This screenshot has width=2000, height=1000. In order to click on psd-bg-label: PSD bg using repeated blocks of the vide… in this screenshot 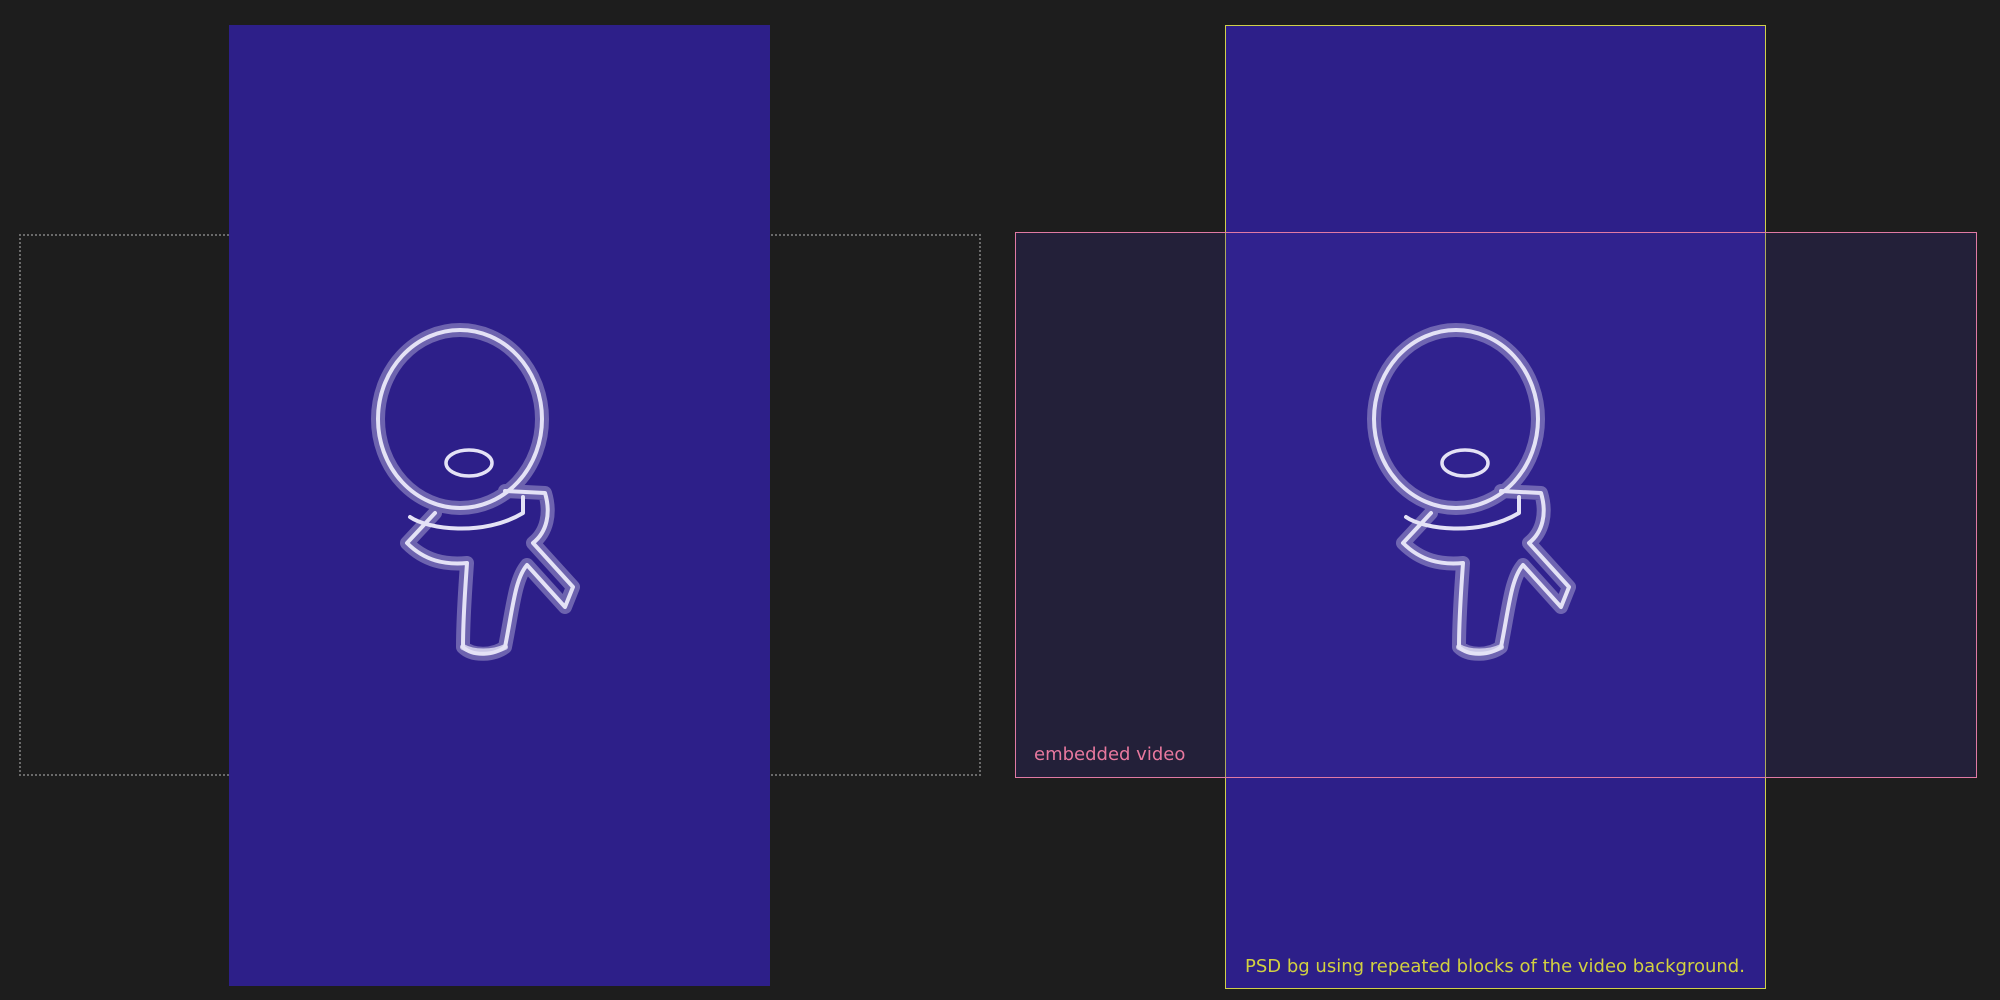, I will do `click(1495, 966)`.